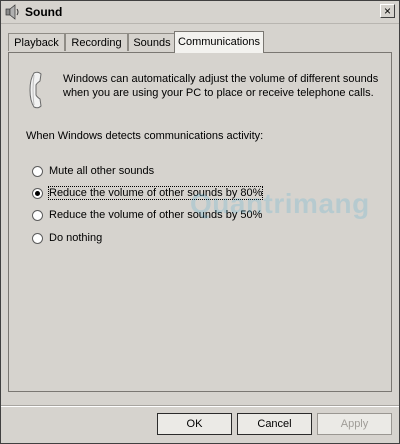 The width and height of the screenshot is (400, 444). I want to click on apply-button: Apply, so click(354, 424).